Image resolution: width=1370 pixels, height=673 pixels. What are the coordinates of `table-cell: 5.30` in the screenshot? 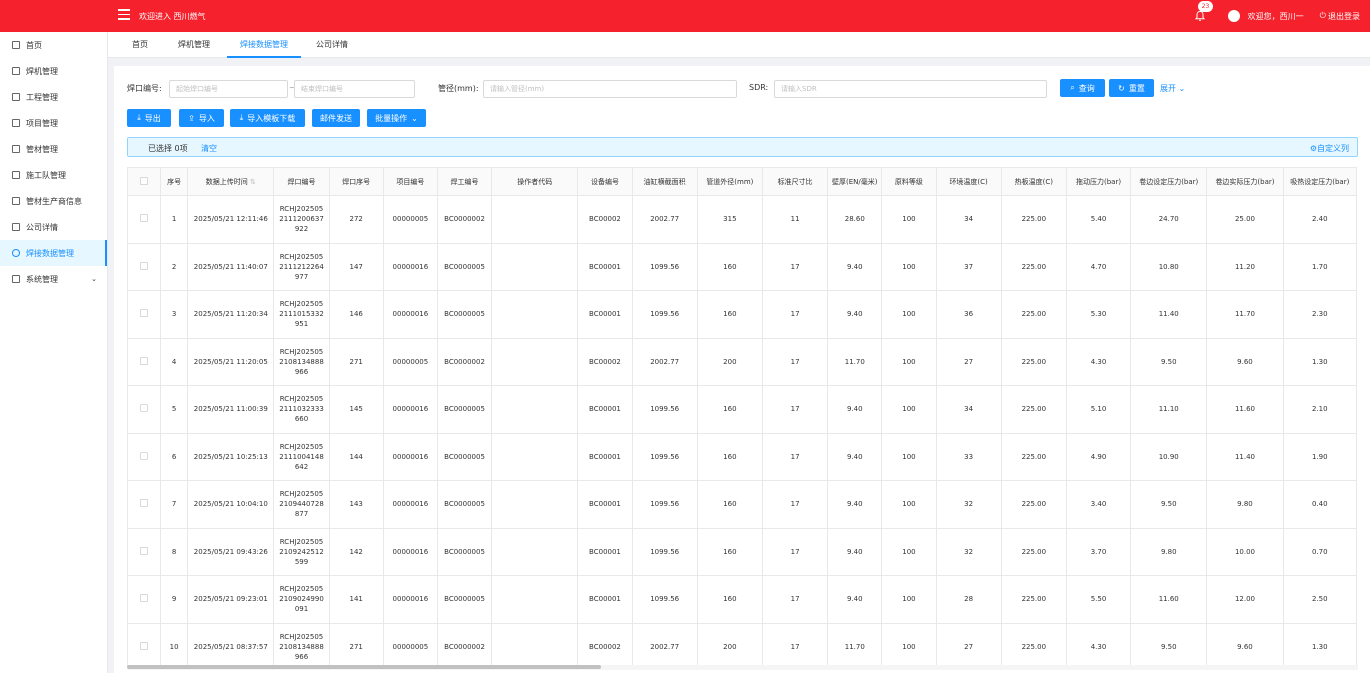 It's located at (1098, 314).